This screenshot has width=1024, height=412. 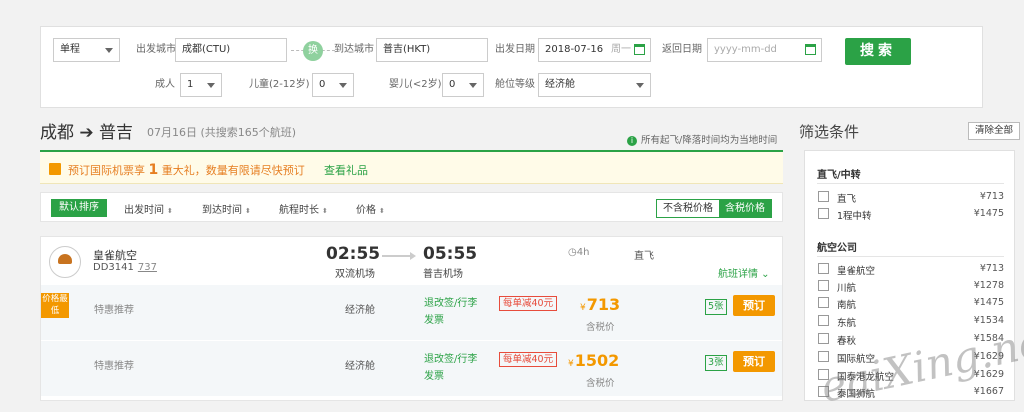 What do you see at coordinates (147, 267) in the screenshot?
I see `aircraft-type-link: 737` at bounding box center [147, 267].